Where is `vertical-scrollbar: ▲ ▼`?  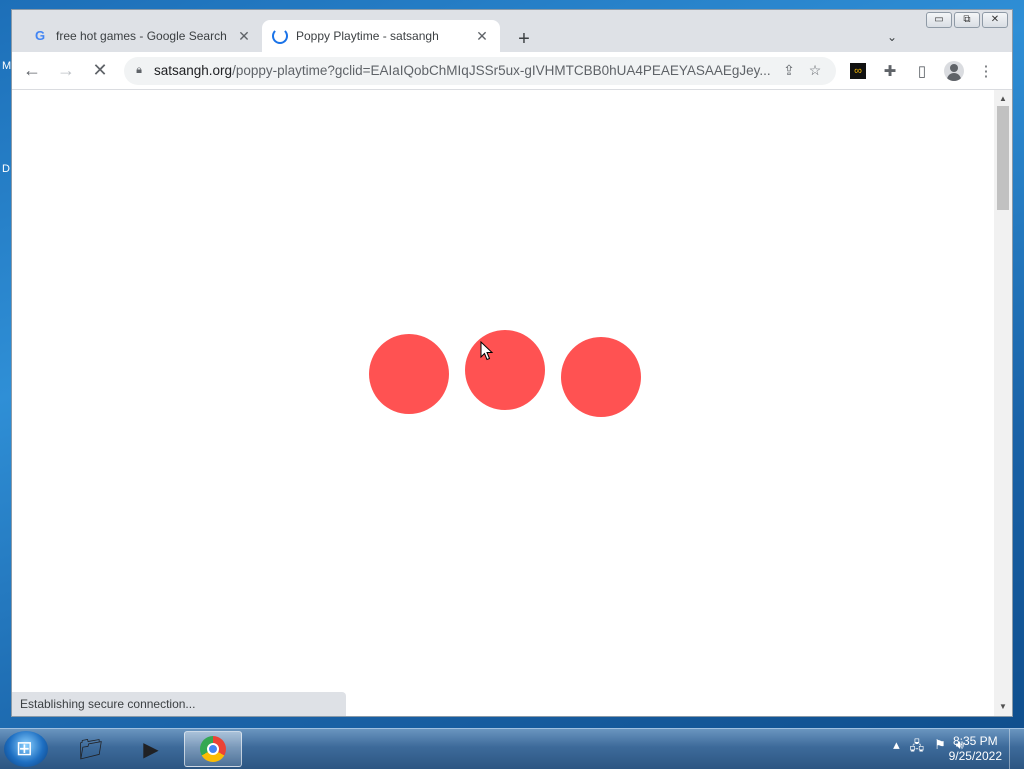 vertical-scrollbar: ▲ ▼ is located at coordinates (1003, 403).